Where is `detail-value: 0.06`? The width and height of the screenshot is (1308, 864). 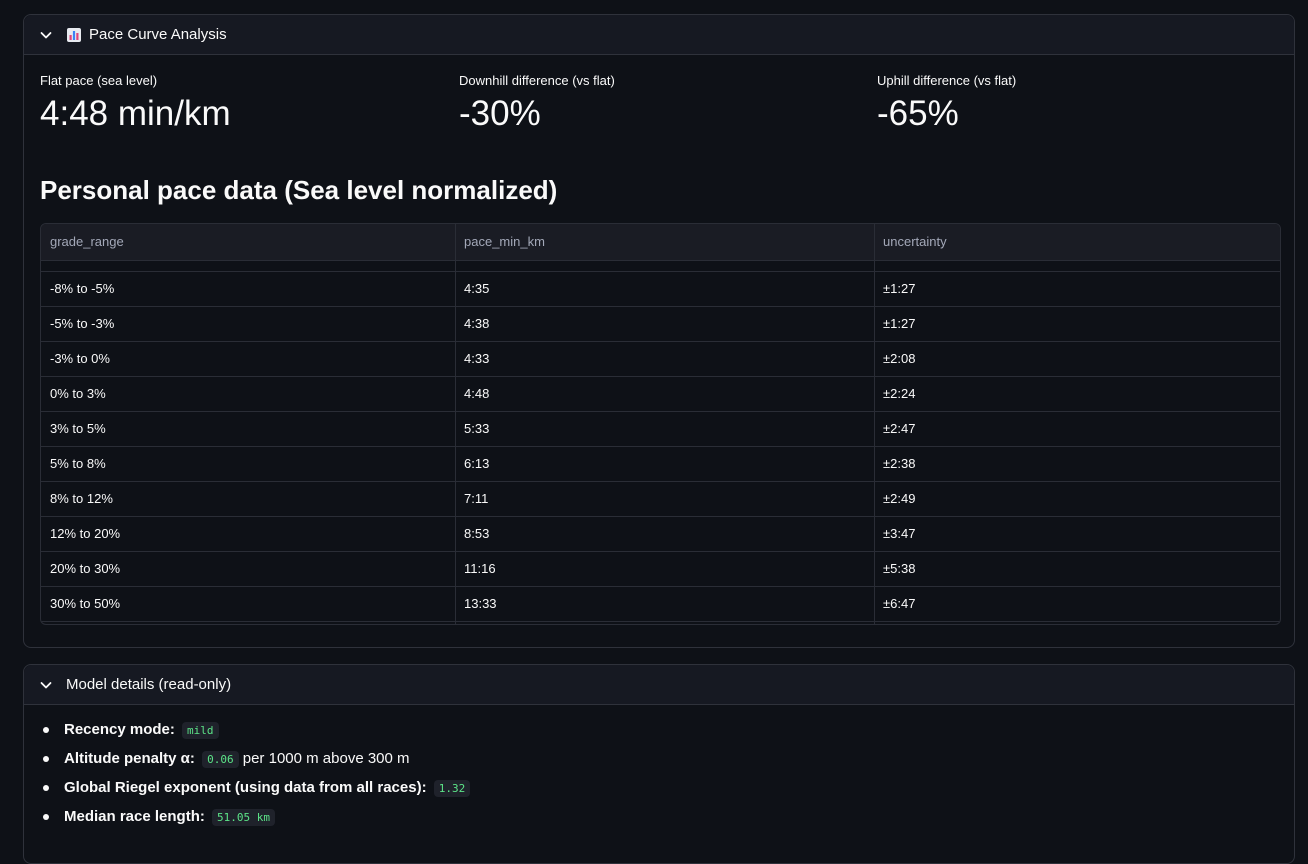
detail-value: 0.06 is located at coordinates (220, 759).